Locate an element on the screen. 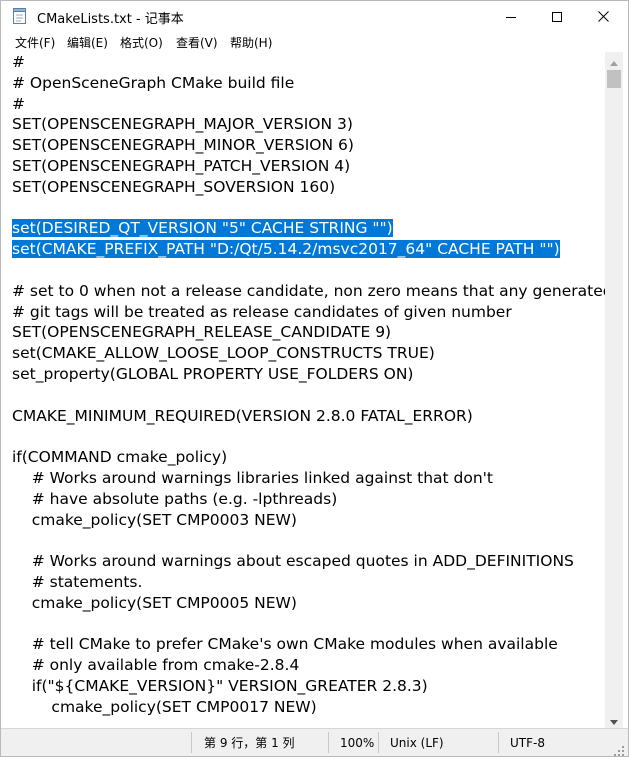  line-text: SET(OPENSCENEGRAPH_PATCH_VERSION 4) is located at coordinates (181, 166).